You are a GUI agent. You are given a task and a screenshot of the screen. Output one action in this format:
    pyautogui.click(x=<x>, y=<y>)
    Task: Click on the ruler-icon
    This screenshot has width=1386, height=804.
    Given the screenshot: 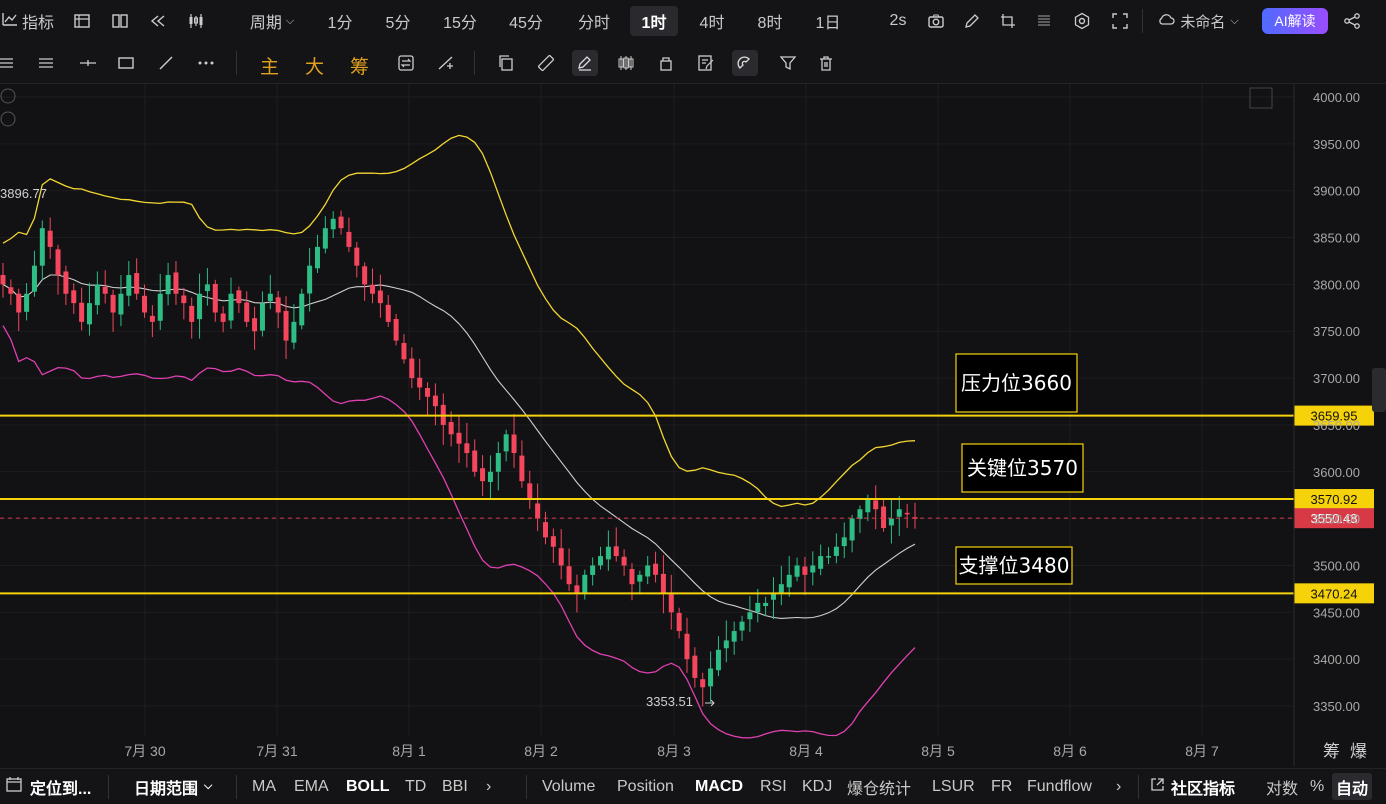 What is the action you would take?
    pyautogui.click(x=546, y=63)
    